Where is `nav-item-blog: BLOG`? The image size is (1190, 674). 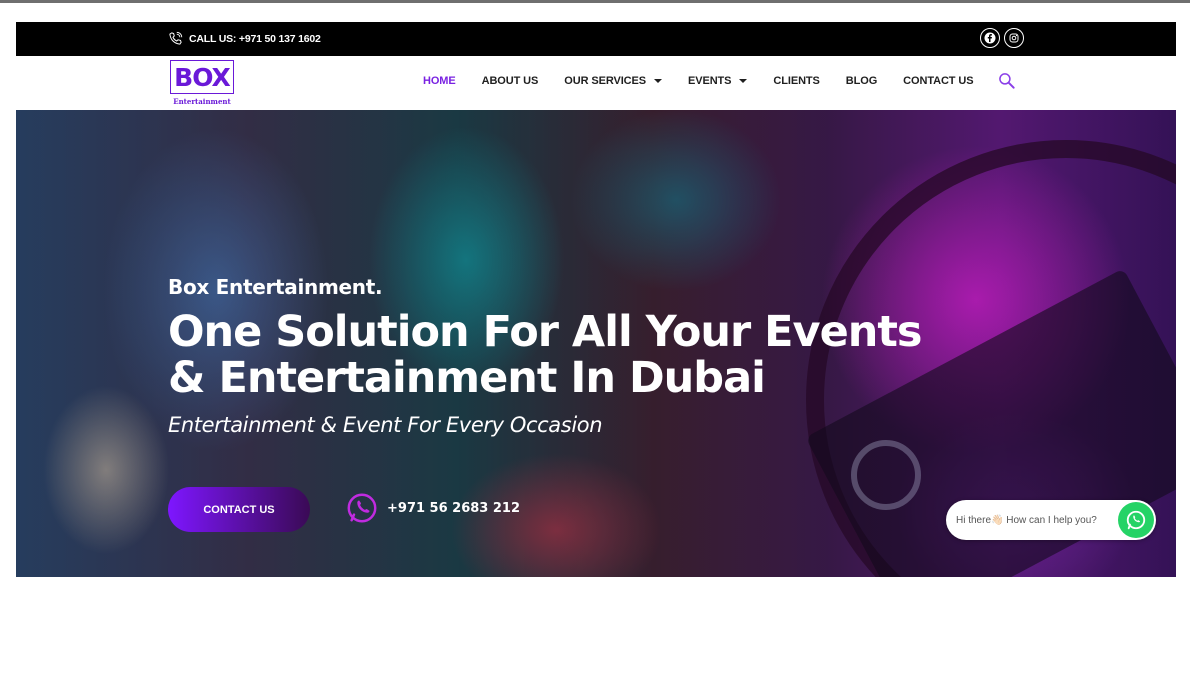 nav-item-blog: BLOG is located at coordinates (861, 81).